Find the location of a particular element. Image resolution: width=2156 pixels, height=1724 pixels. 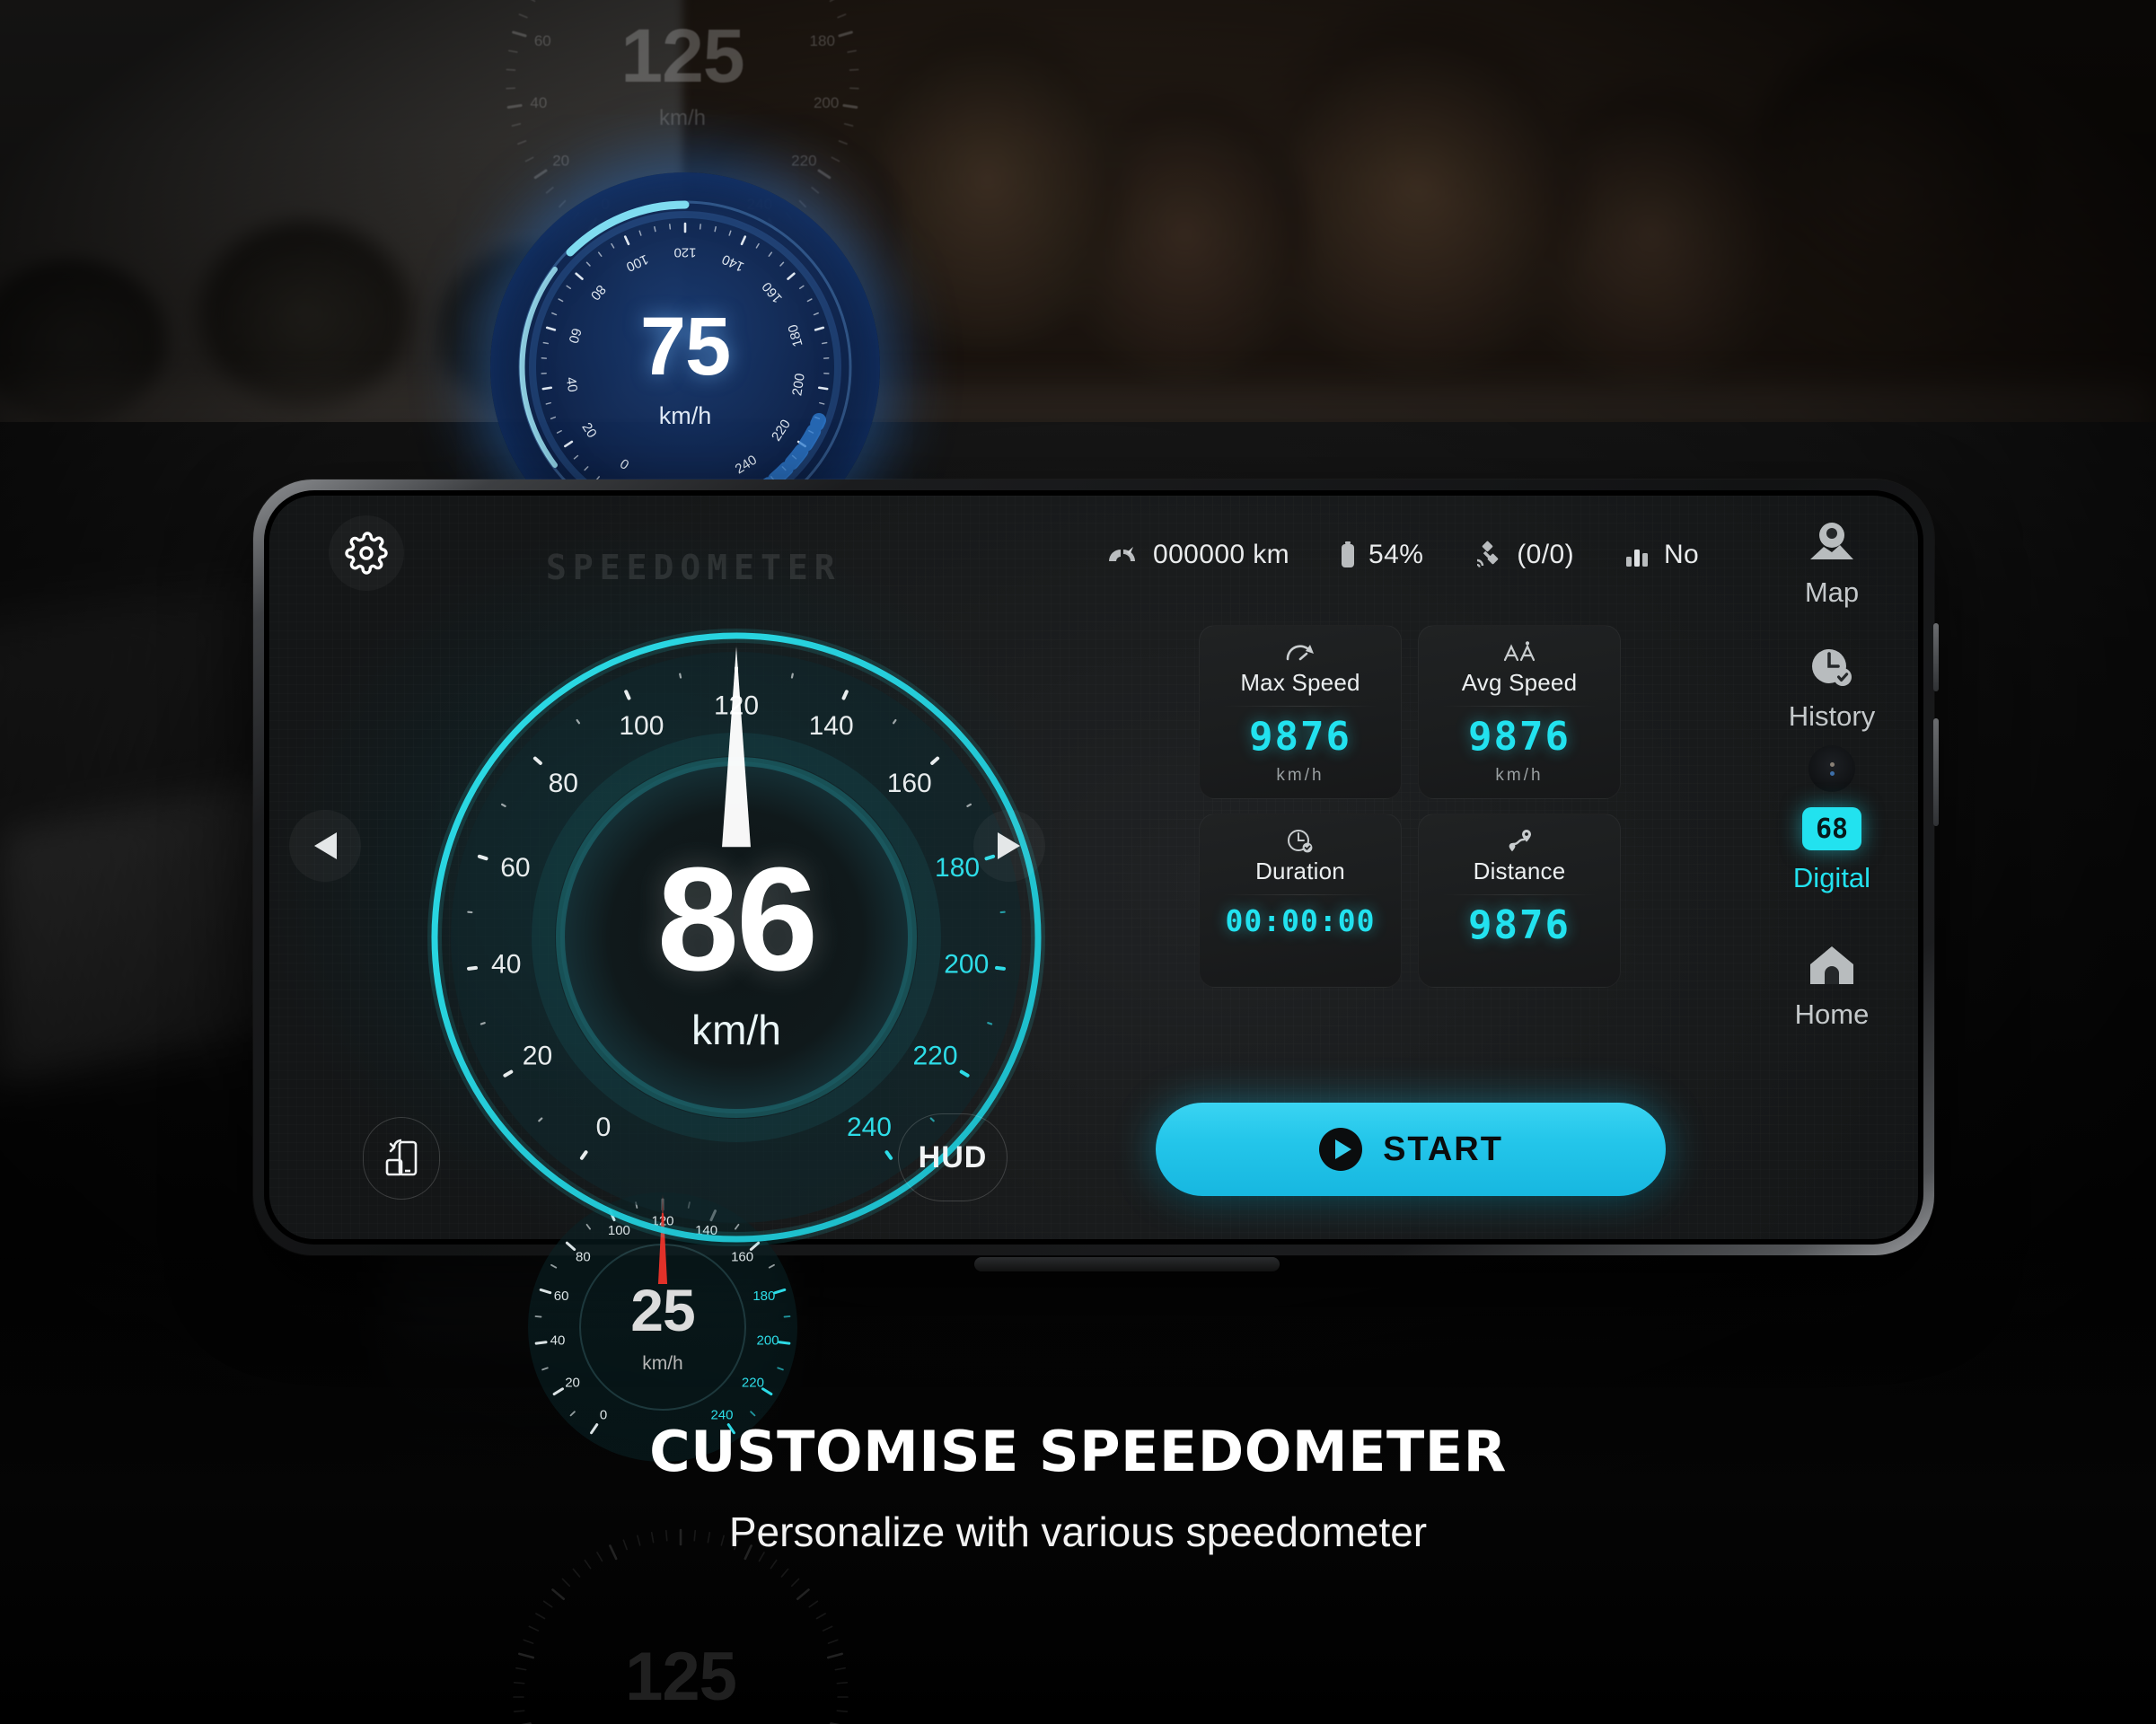

previous-theme-button is located at coordinates (325, 846).